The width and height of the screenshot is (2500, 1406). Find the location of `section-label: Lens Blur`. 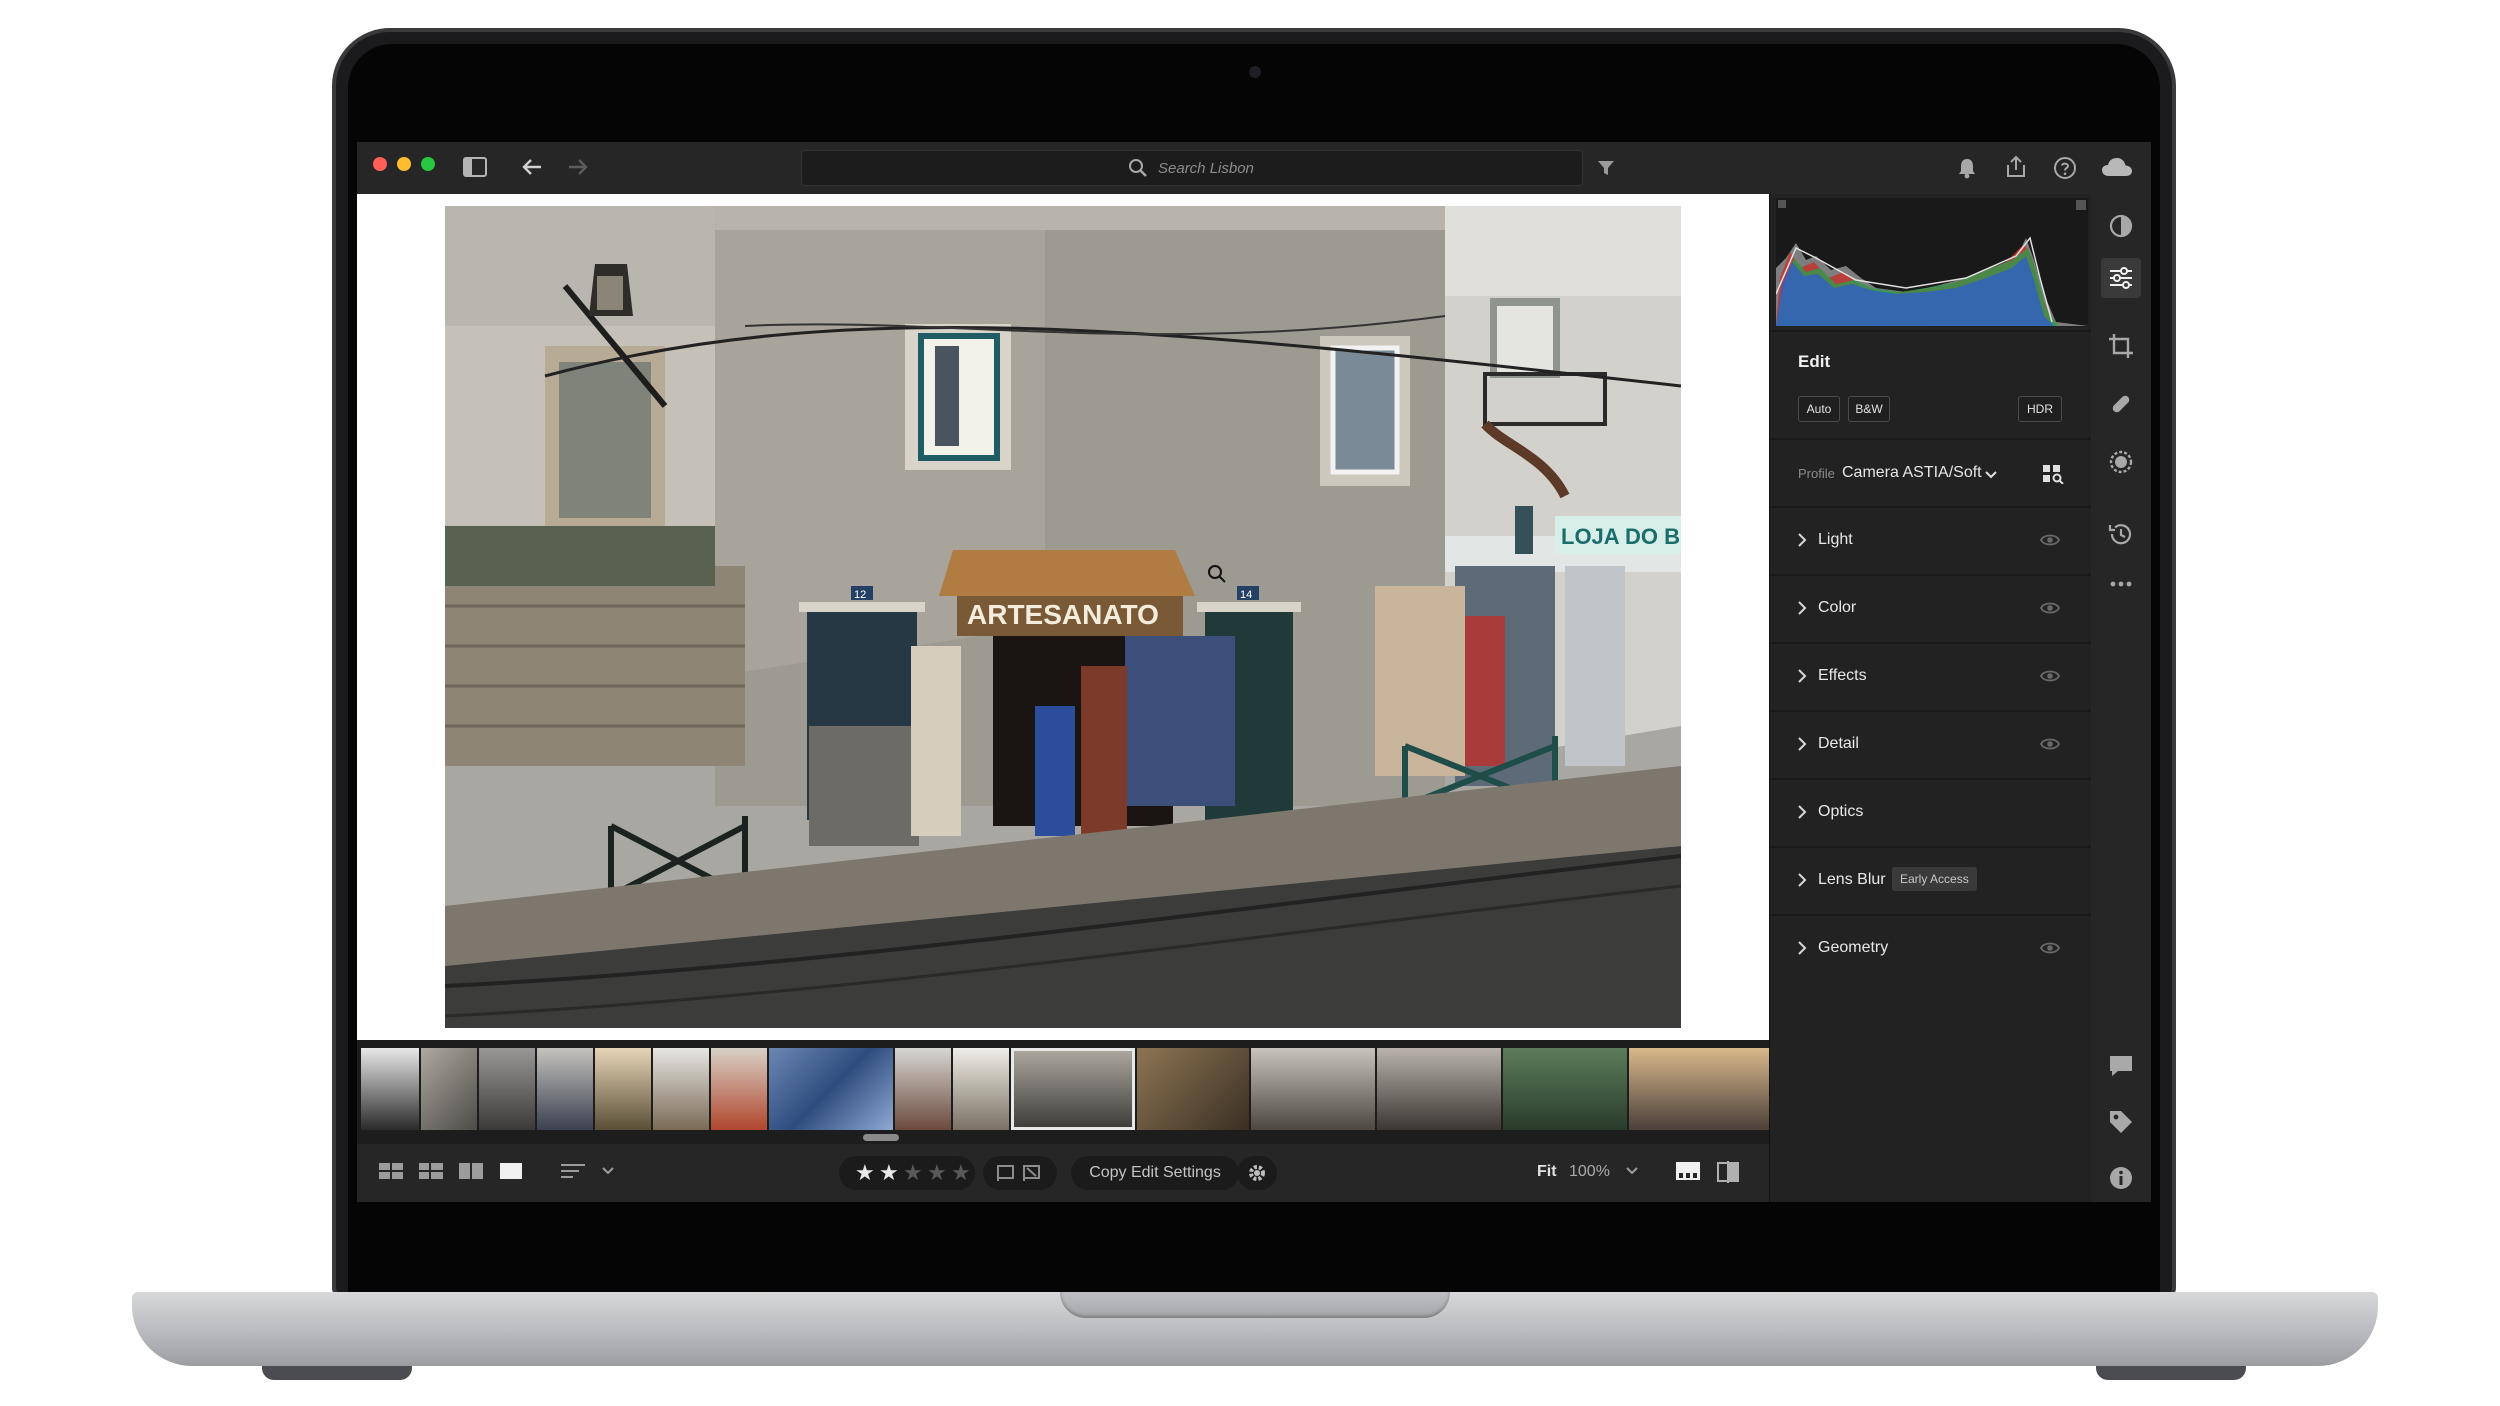

section-label: Lens Blur is located at coordinates (1852, 879).